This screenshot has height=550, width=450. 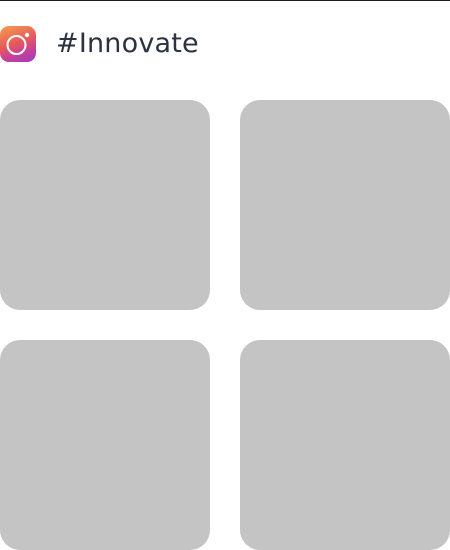 I want to click on hashtag-title: #Innovate, so click(x=127, y=43).